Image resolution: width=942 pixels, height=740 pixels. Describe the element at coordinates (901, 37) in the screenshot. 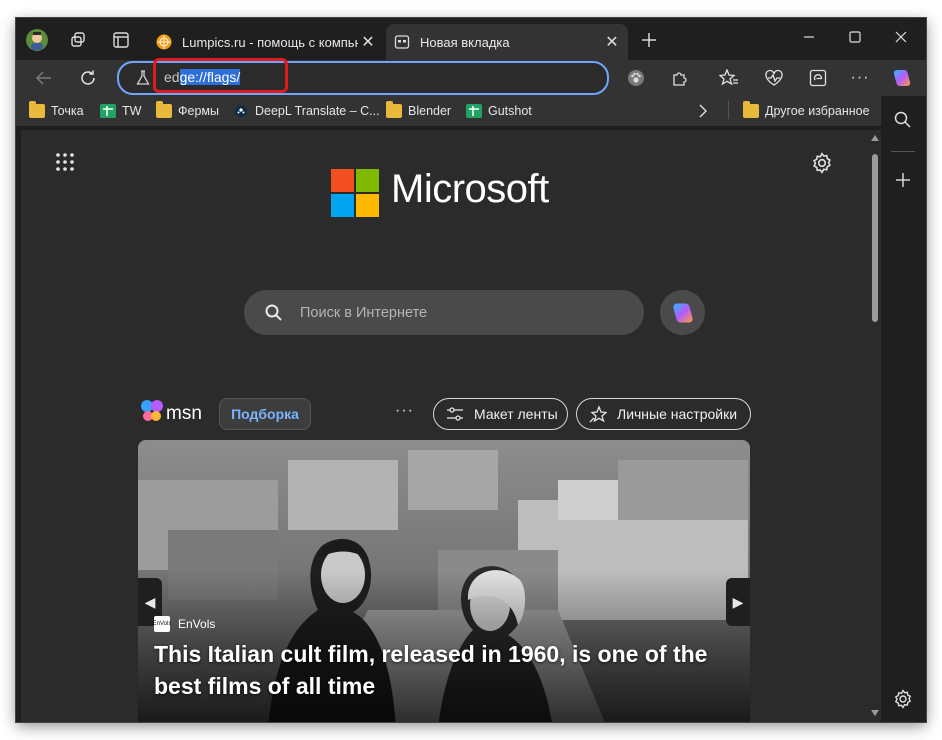

I see `close-window-button` at that location.